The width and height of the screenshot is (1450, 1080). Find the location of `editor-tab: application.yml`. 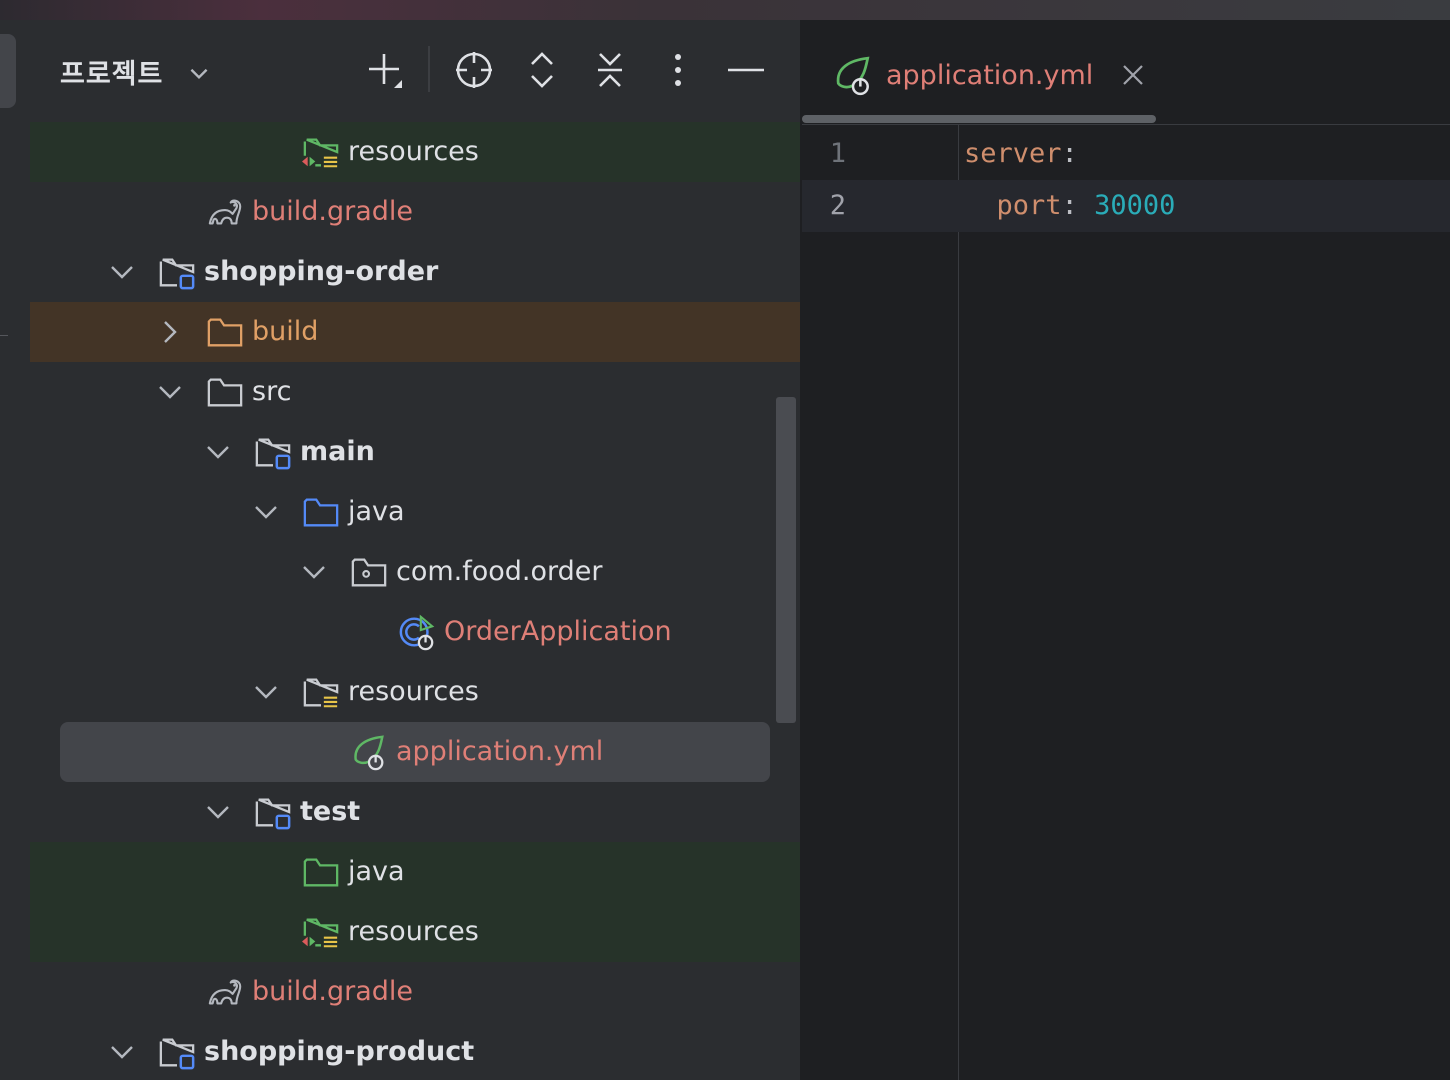

editor-tab: application.yml is located at coordinates (988, 75).